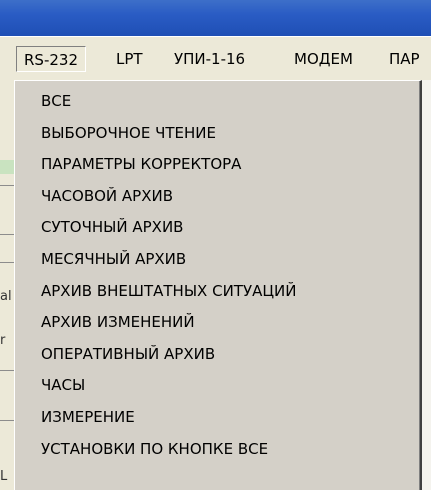  I want to click on menu-item-all: ВСЕ, so click(217, 102).